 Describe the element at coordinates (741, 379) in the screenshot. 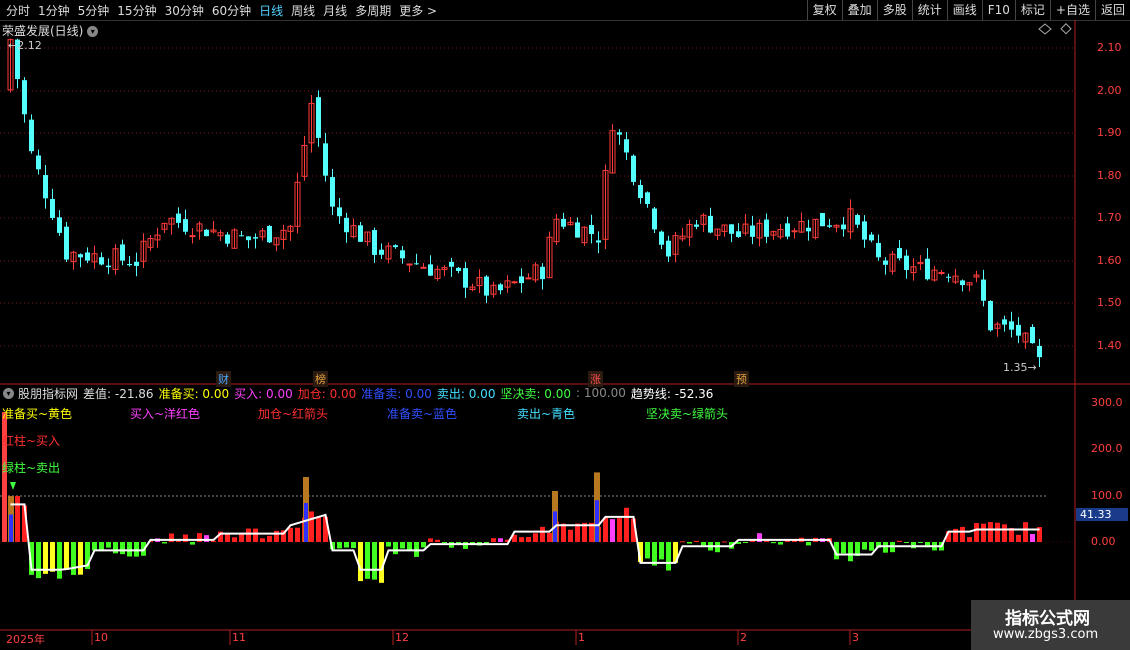

I see `event-tag: 预` at that location.